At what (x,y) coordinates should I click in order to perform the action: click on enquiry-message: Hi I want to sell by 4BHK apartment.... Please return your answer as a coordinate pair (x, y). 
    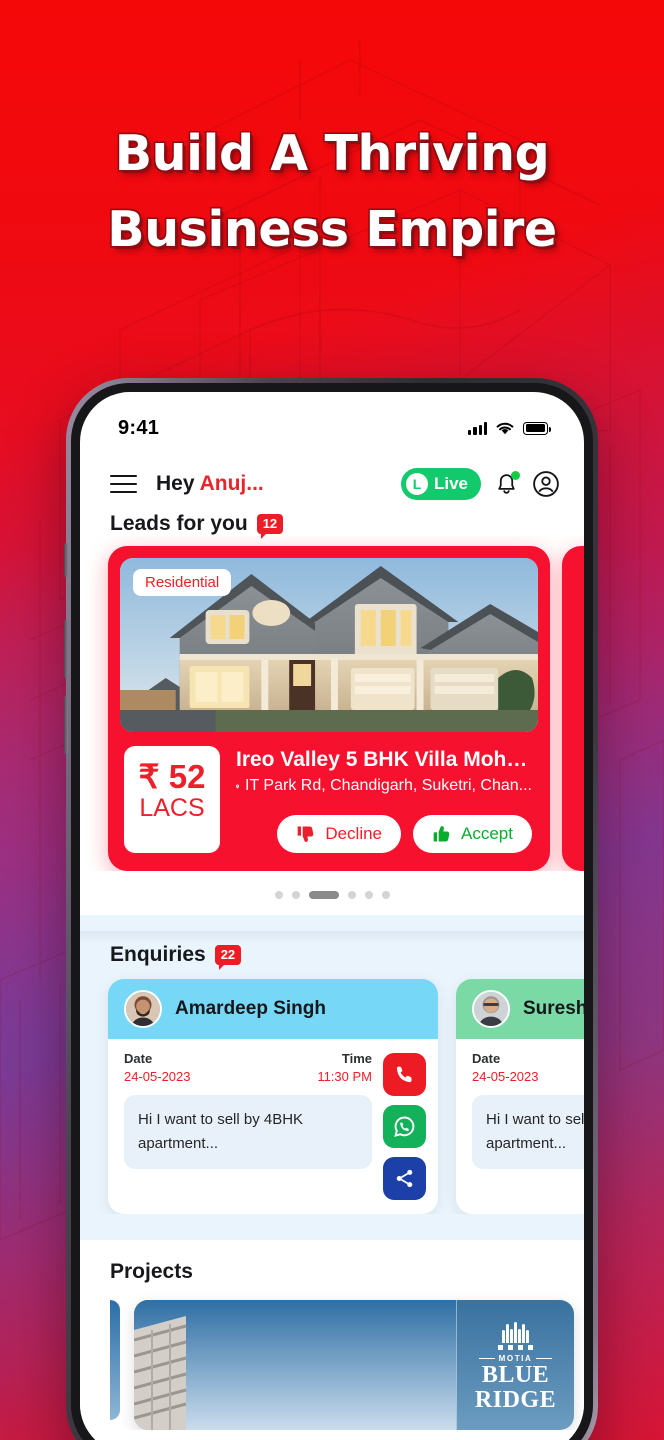
    Looking at the image, I should click on (248, 1132).